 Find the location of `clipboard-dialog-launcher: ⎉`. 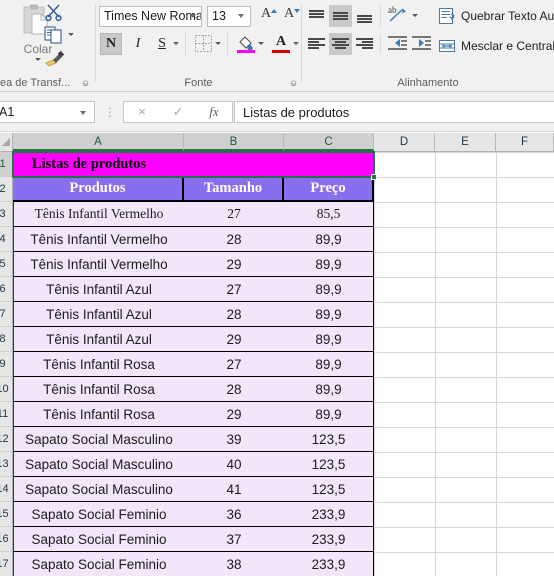

clipboard-dialog-launcher: ⎉ is located at coordinates (85, 83).